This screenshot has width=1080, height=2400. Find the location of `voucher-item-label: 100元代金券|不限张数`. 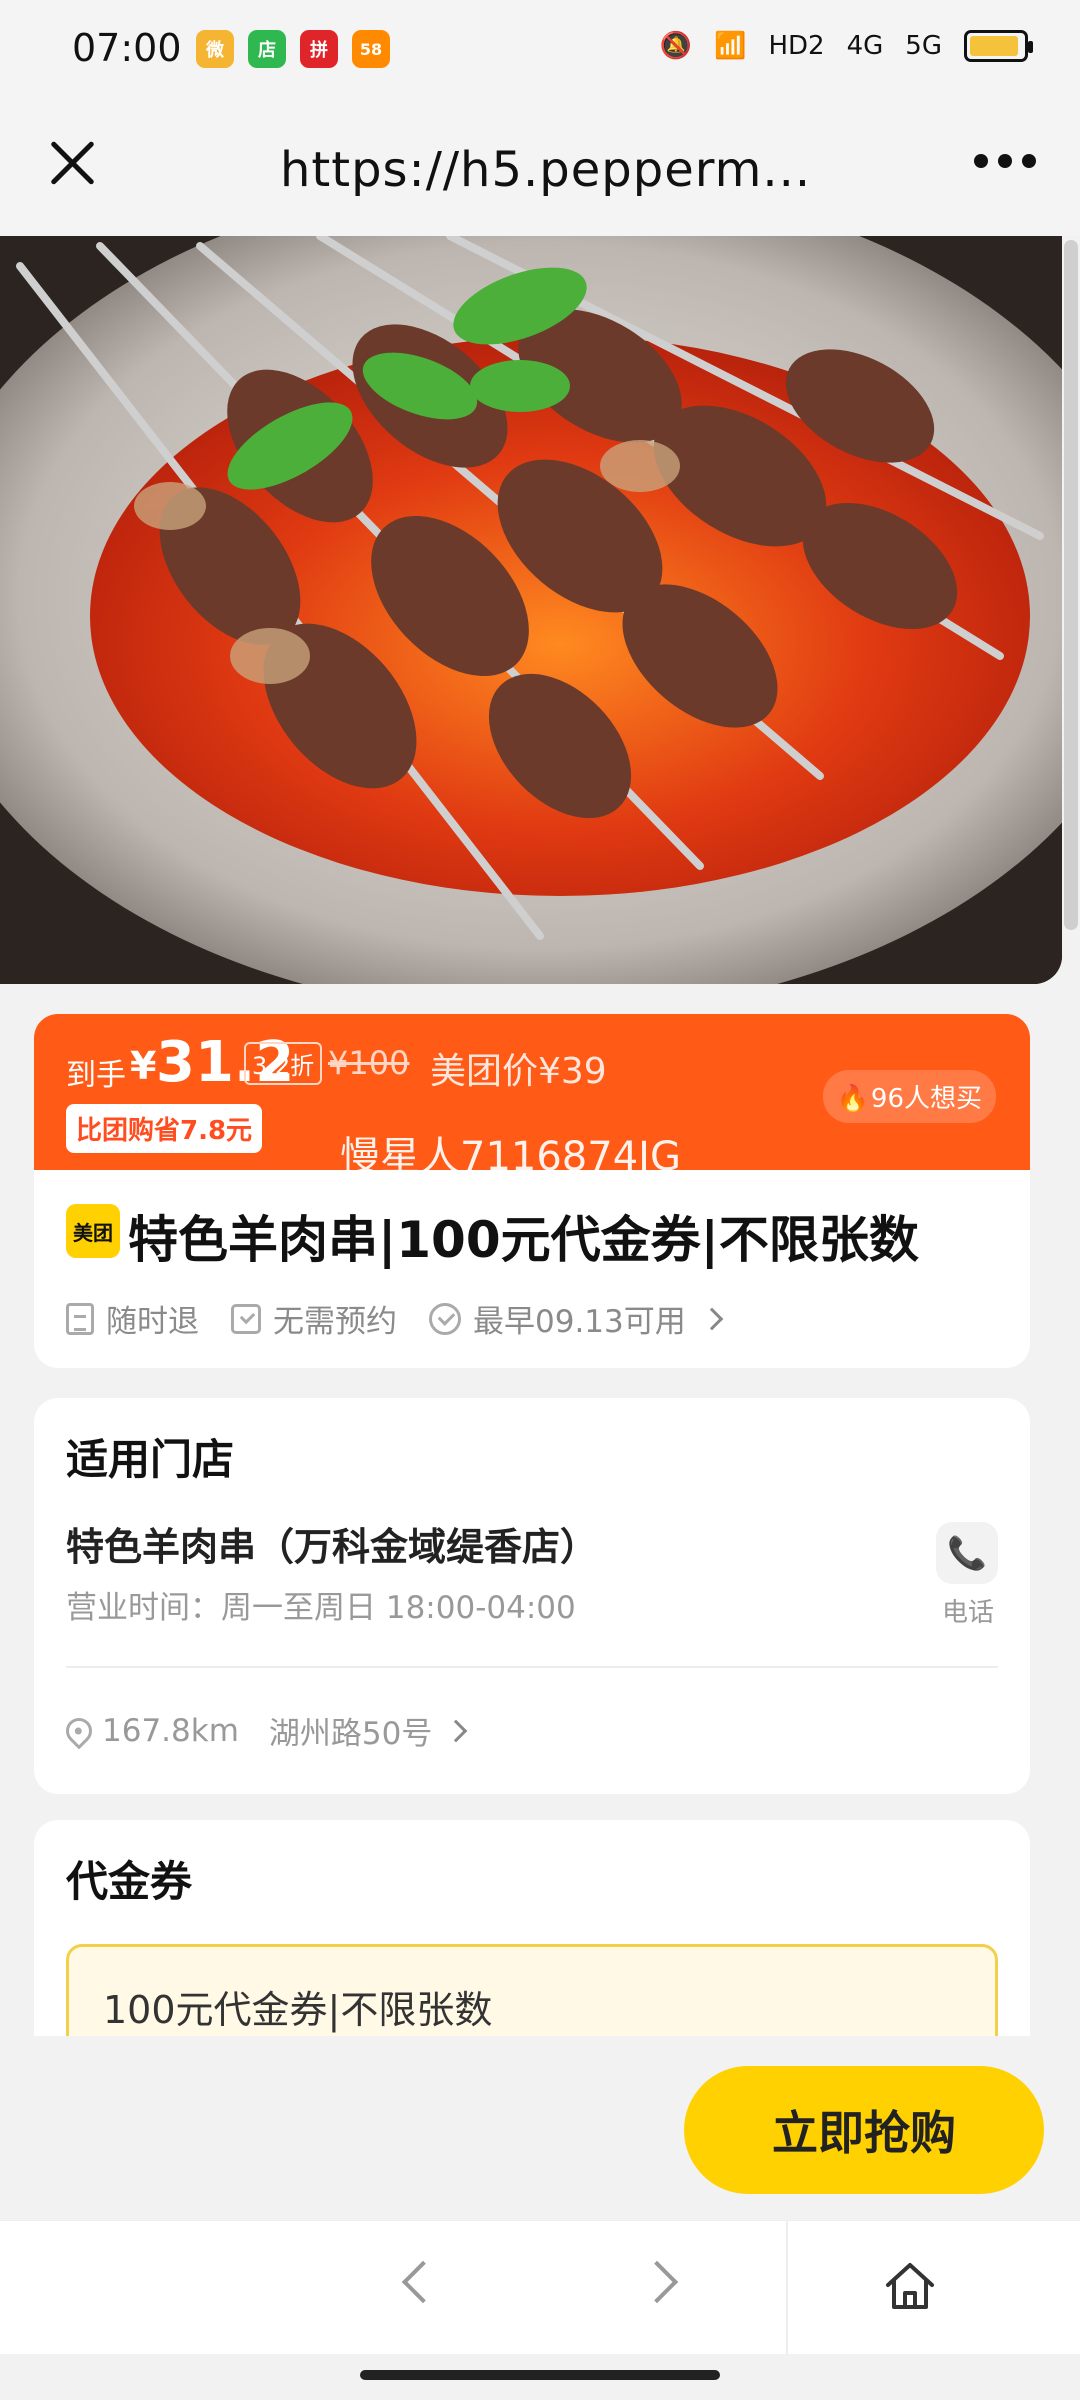

voucher-item-label: 100元代金券|不限张数 is located at coordinates (298, 2010).